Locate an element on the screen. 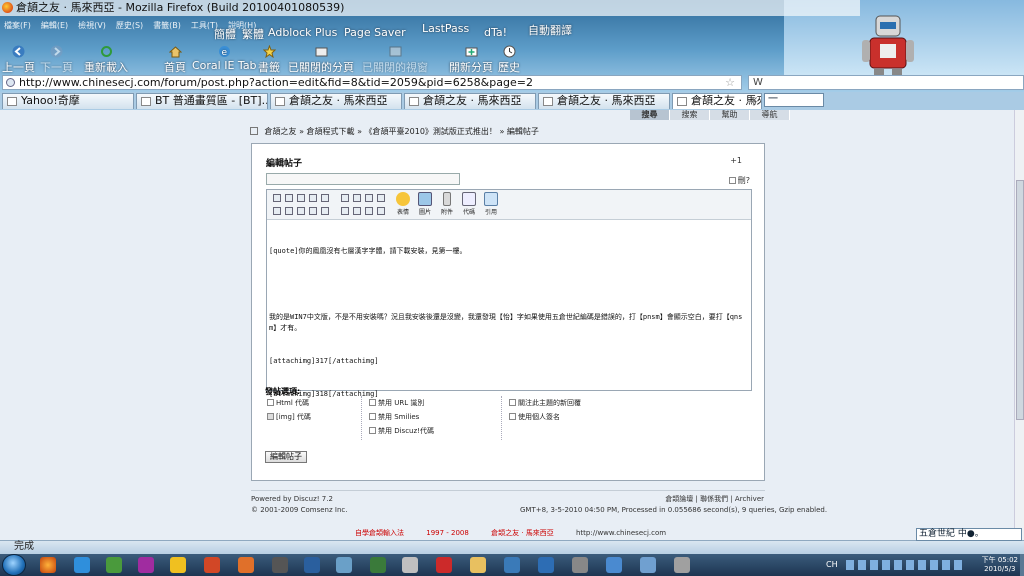 The height and width of the screenshot is (576, 1024). clock: 下午 05:02 2010/5/3 is located at coordinates (1000, 565).